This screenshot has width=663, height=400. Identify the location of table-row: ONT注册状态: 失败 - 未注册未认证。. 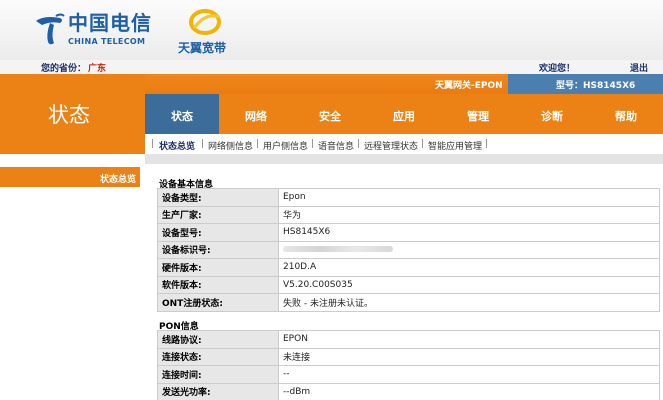
(408, 302).